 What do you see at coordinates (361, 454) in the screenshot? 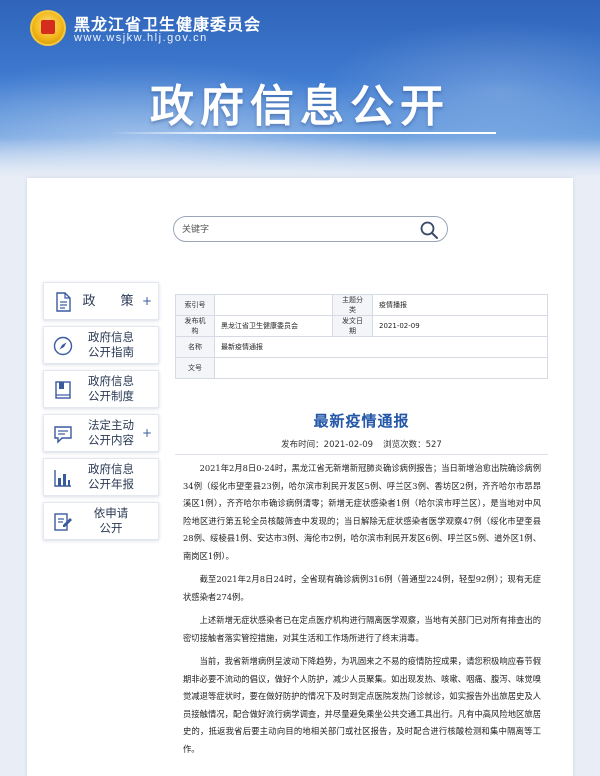
I see `article-divider` at bounding box center [361, 454].